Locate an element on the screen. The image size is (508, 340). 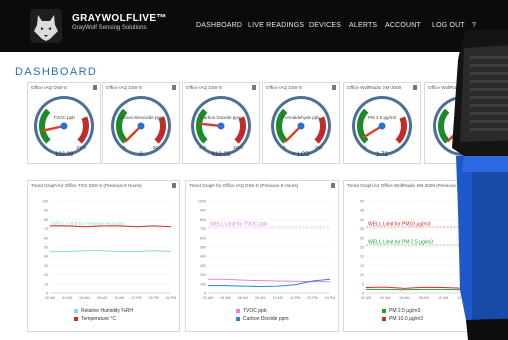
y-tick-label: 90 is located at coordinates (46, 211).